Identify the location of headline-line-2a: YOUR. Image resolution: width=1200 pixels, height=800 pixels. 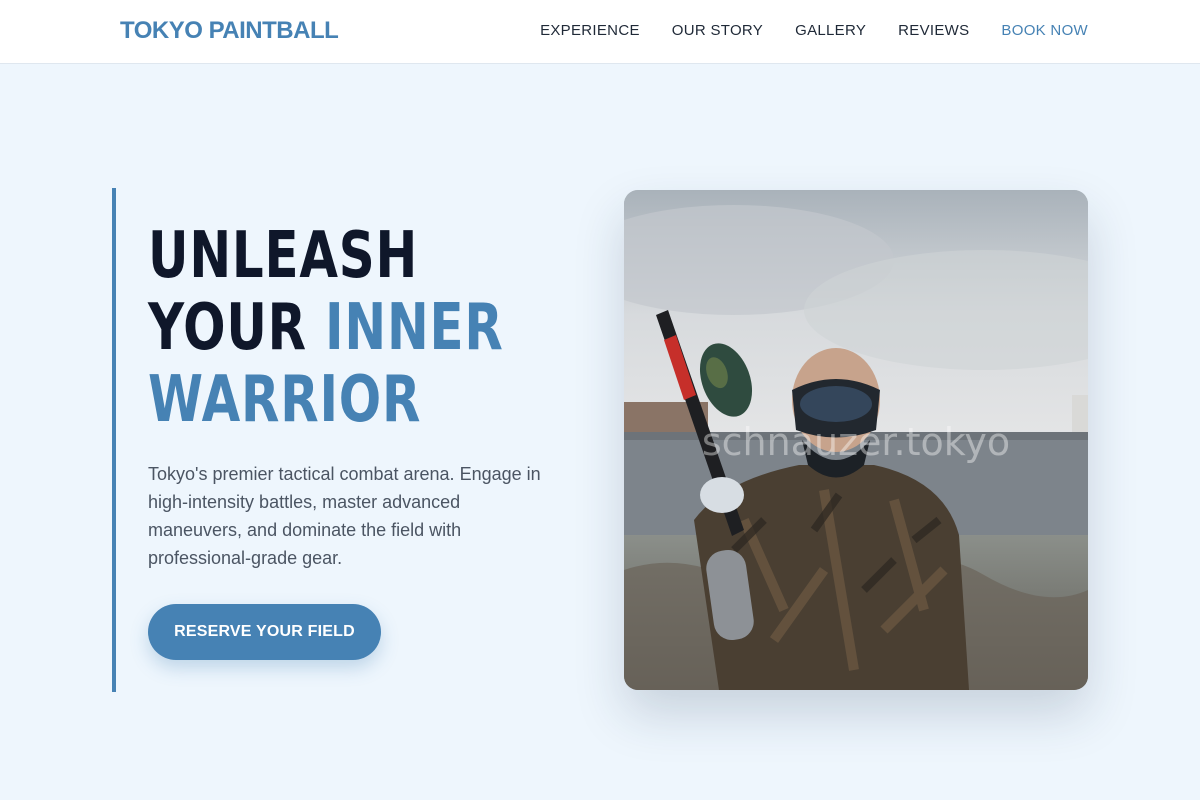
(227, 328).